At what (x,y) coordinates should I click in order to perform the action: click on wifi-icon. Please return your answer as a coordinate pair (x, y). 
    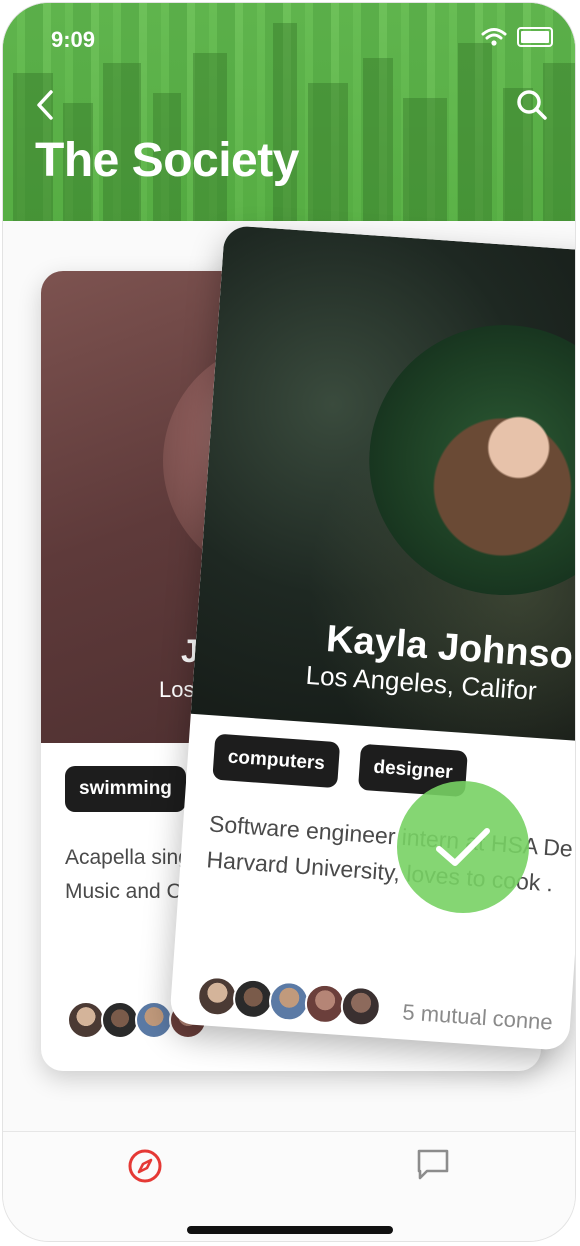
    Looking at the image, I should click on (494, 37).